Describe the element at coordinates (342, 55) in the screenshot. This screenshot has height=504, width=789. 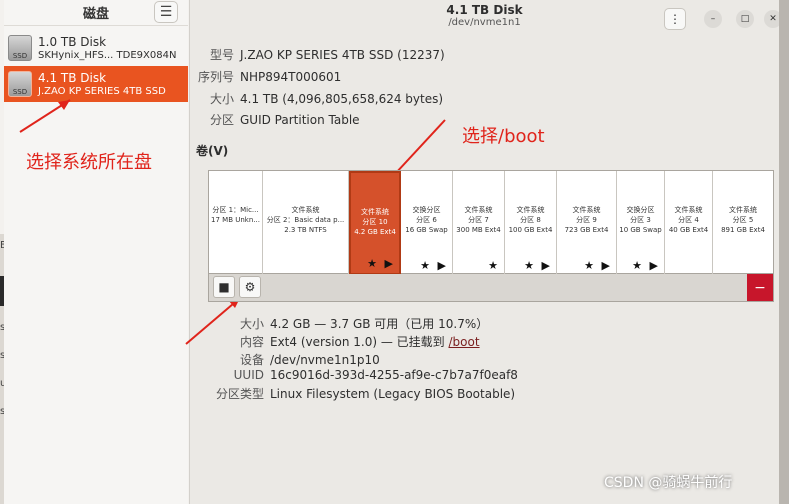
I see `model-value: J.ZAO KP SERIES 4TB SSD (12237)` at that location.